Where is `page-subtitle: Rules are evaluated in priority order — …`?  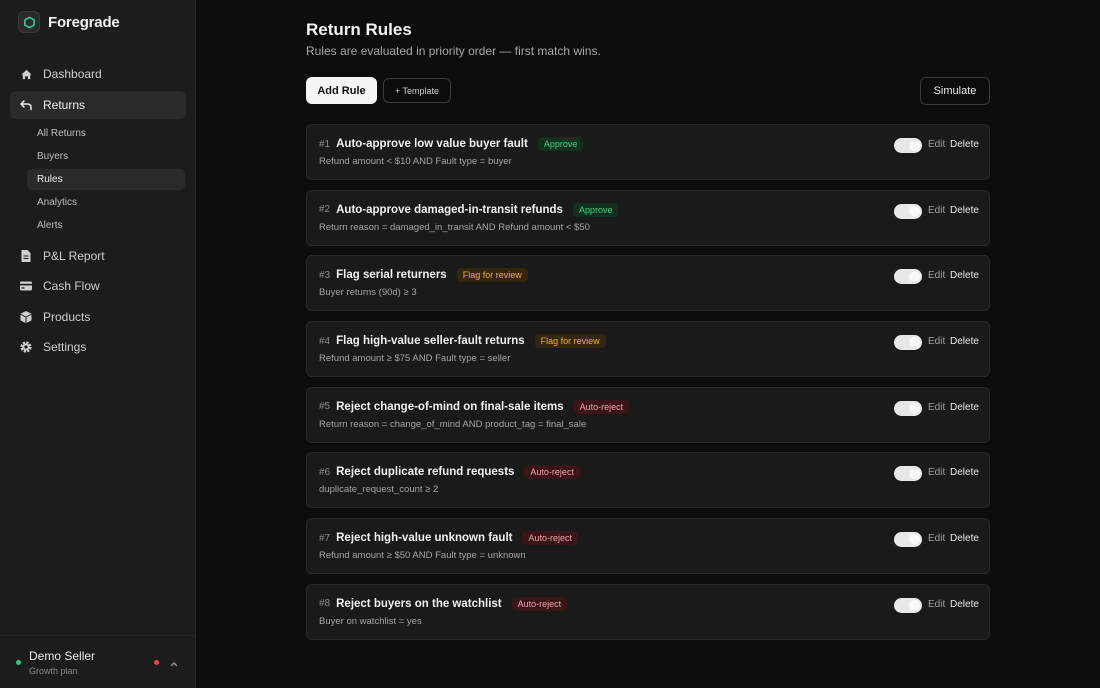 page-subtitle: Rules are evaluated in priority order — … is located at coordinates (453, 51).